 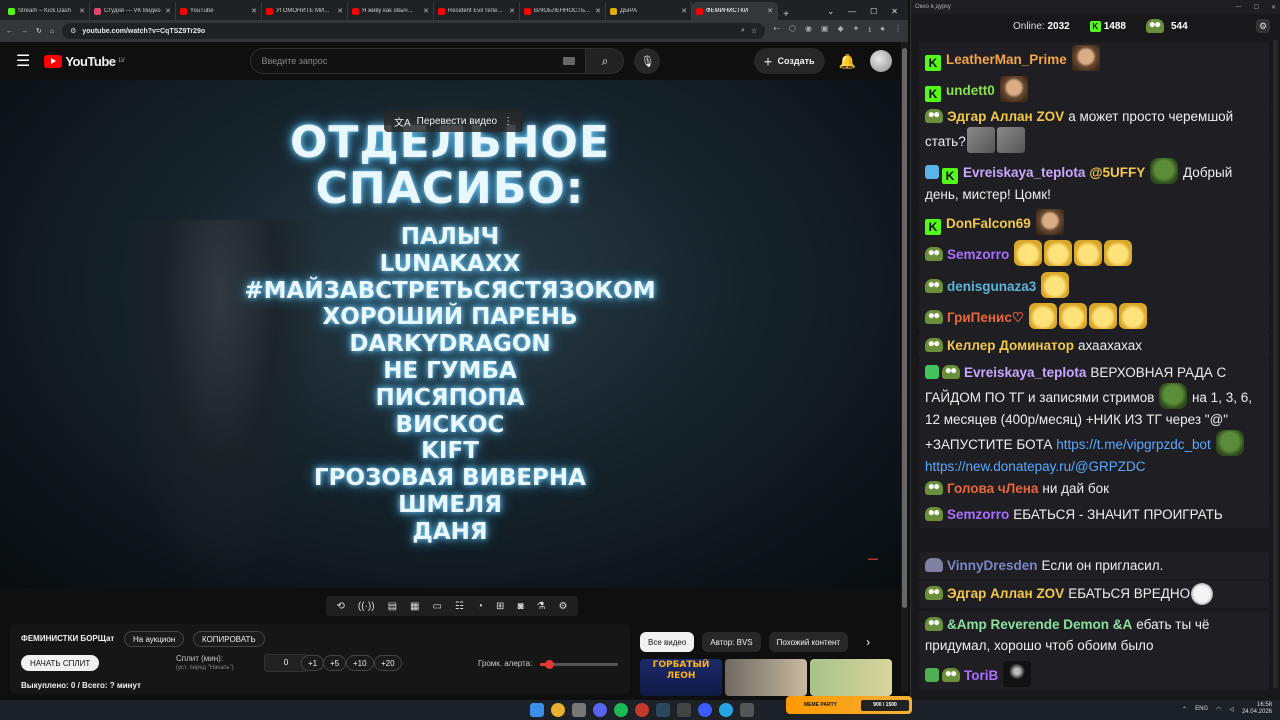 I want to click on tab-0: Stream – Kick Dash ✕, so click(x=47, y=11).